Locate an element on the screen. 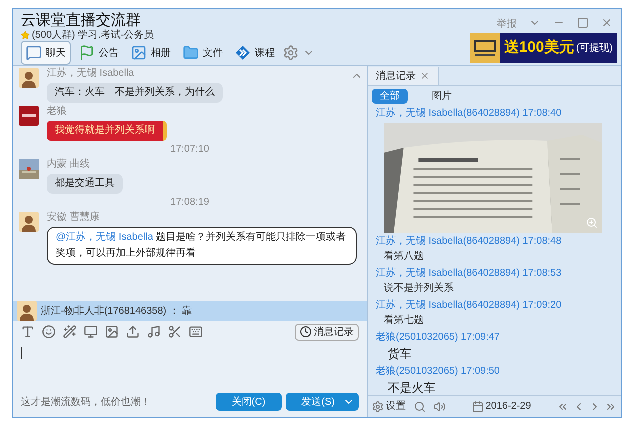 The height and width of the screenshot is (423, 626). upload-icon is located at coordinates (133, 332).